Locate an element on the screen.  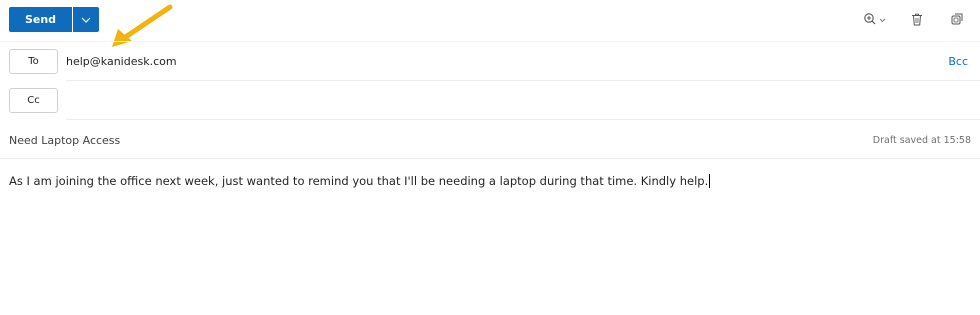
popout-button is located at coordinates (957, 19).